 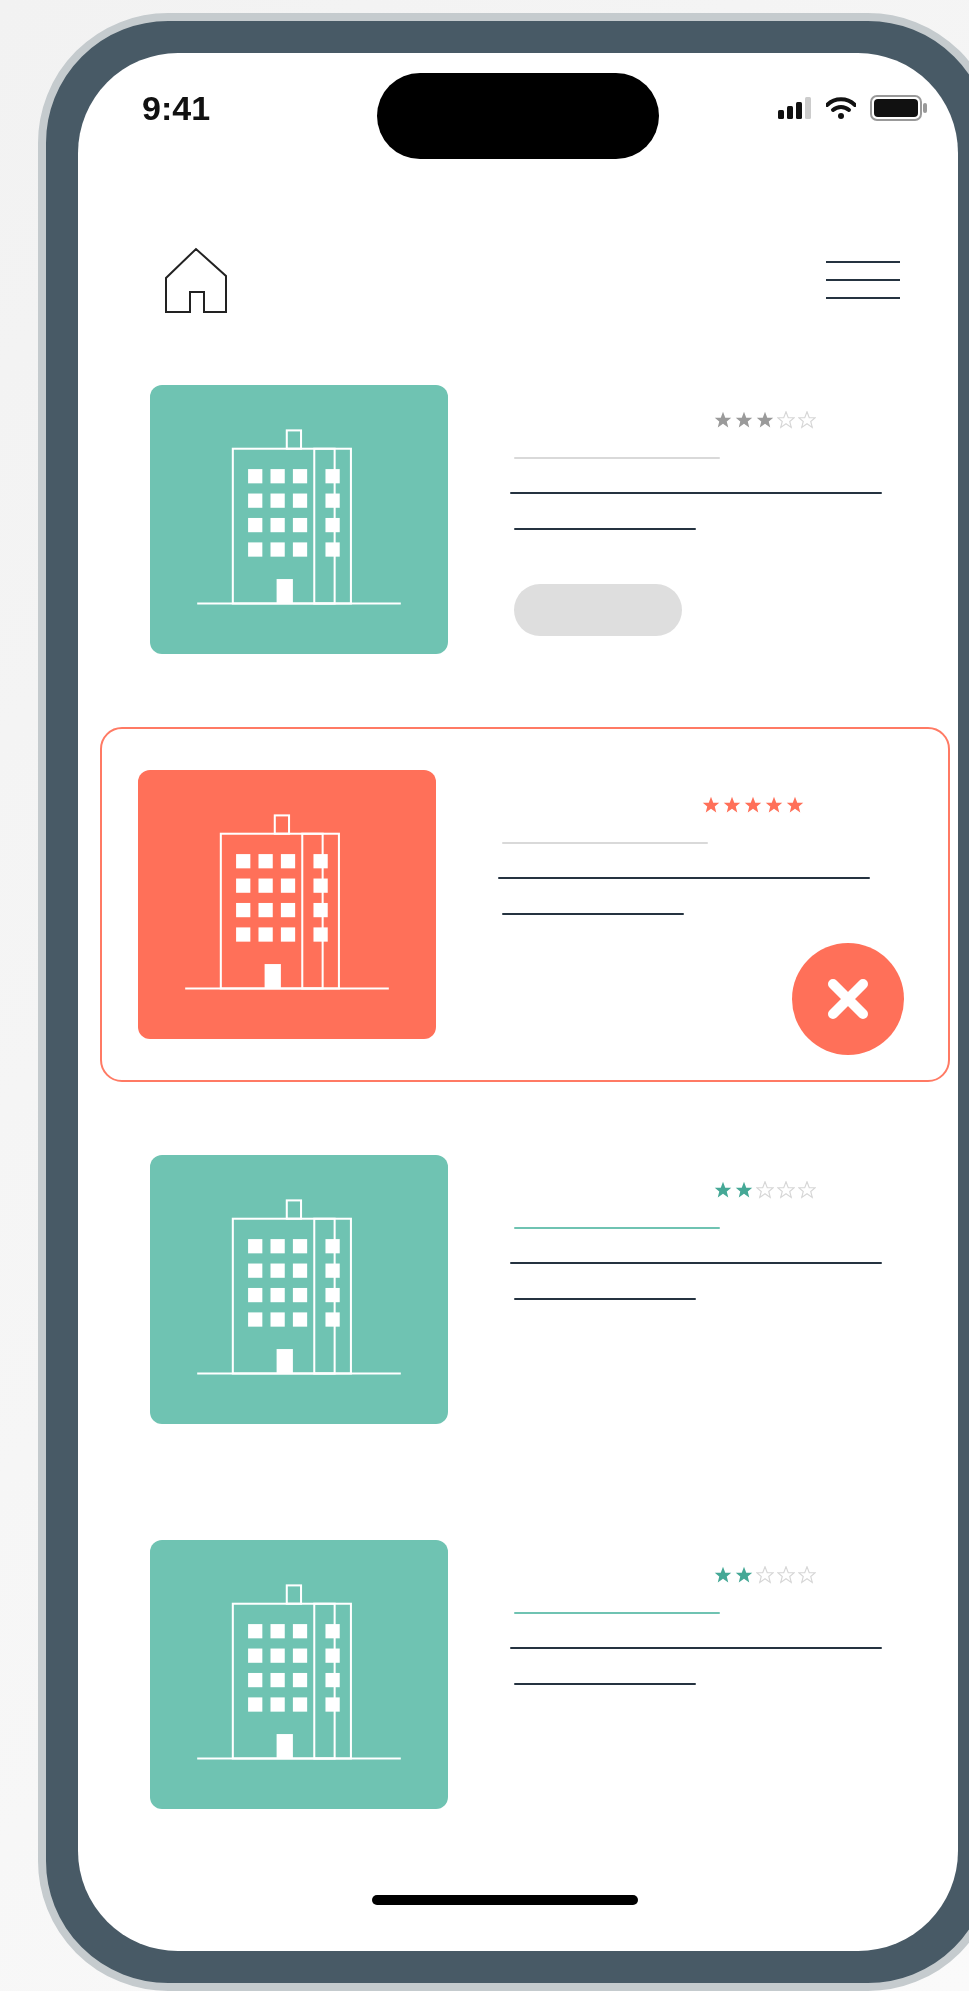 What do you see at coordinates (841, 108) in the screenshot?
I see `wifi-icon` at bounding box center [841, 108].